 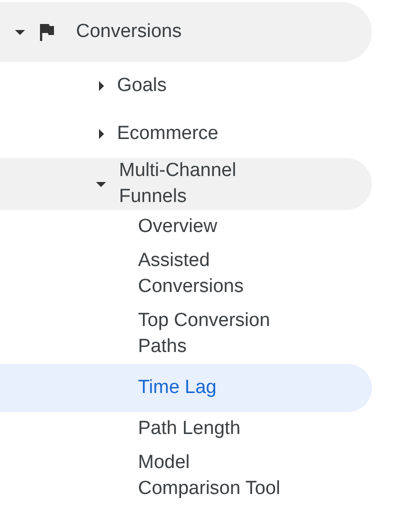 What do you see at coordinates (47, 32) in the screenshot?
I see `flag-icon` at bounding box center [47, 32].